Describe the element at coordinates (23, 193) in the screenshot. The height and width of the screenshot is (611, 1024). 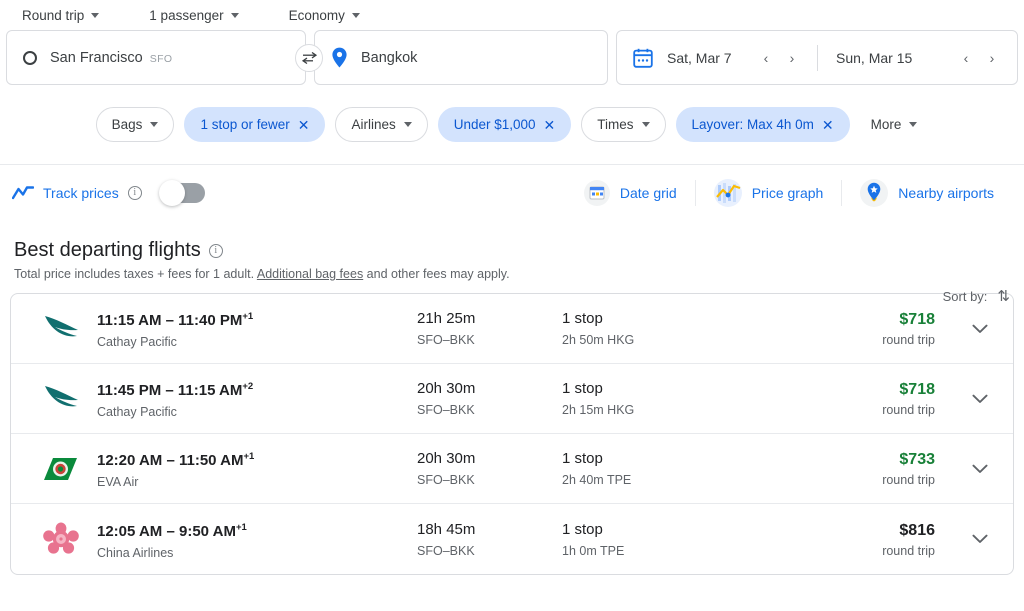
I see `trend-line-icon` at that location.